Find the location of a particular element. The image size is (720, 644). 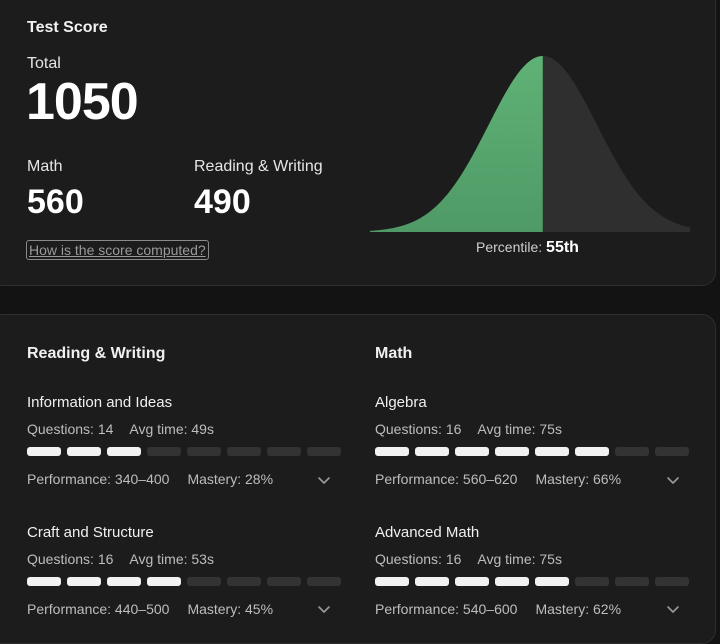

mastery-percent: Mastery: 62% is located at coordinates (578, 609).